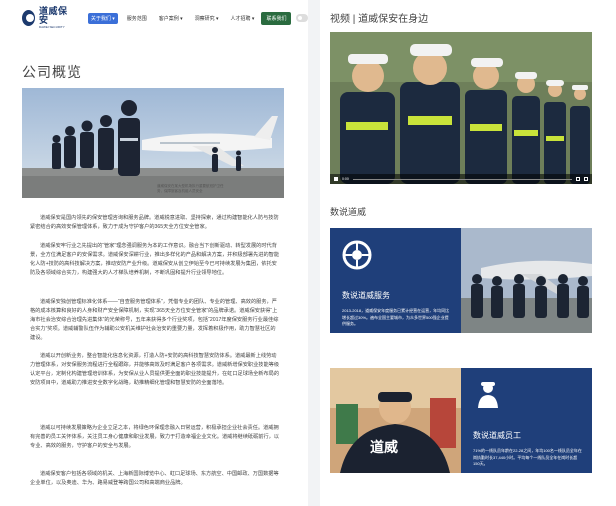 The height and width of the screenshot is (506, 616). I want to click on logo-icon, so click(28, 18).